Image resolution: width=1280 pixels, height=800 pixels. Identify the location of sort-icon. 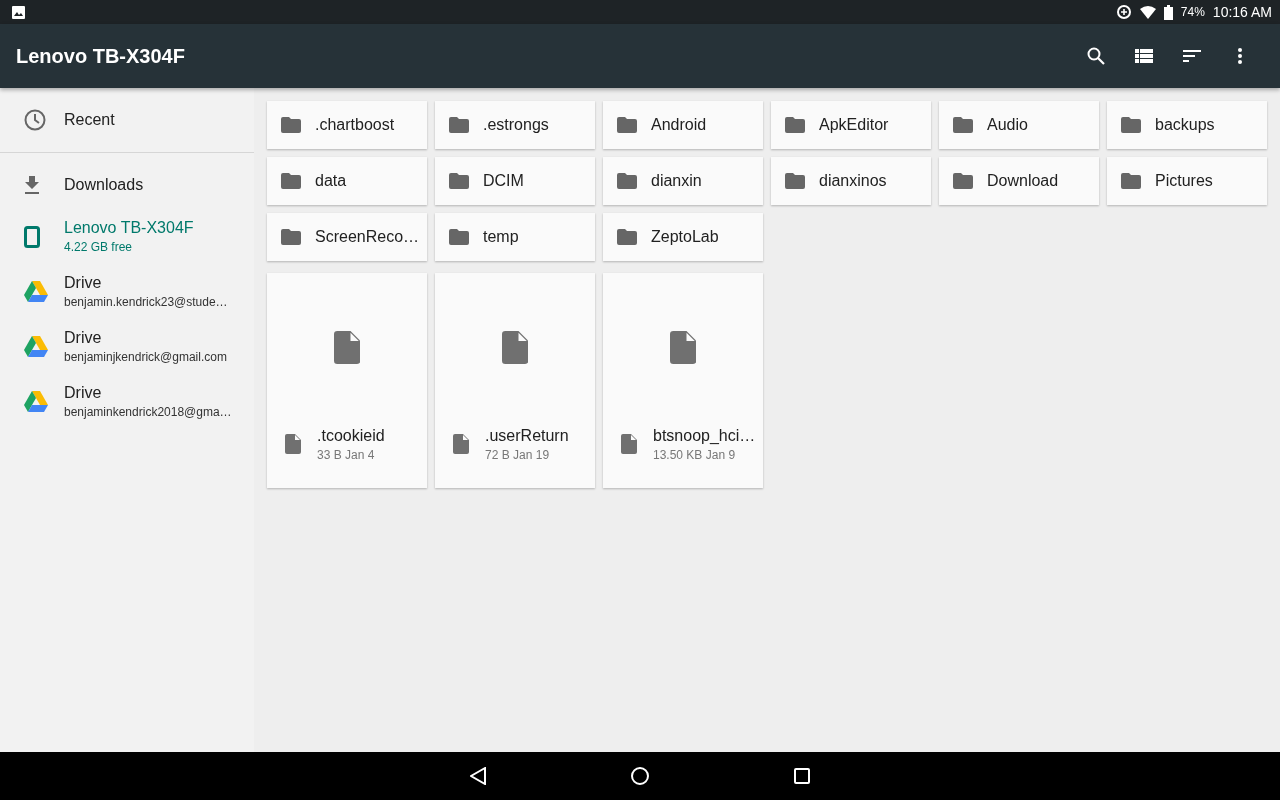
(1192, 56).